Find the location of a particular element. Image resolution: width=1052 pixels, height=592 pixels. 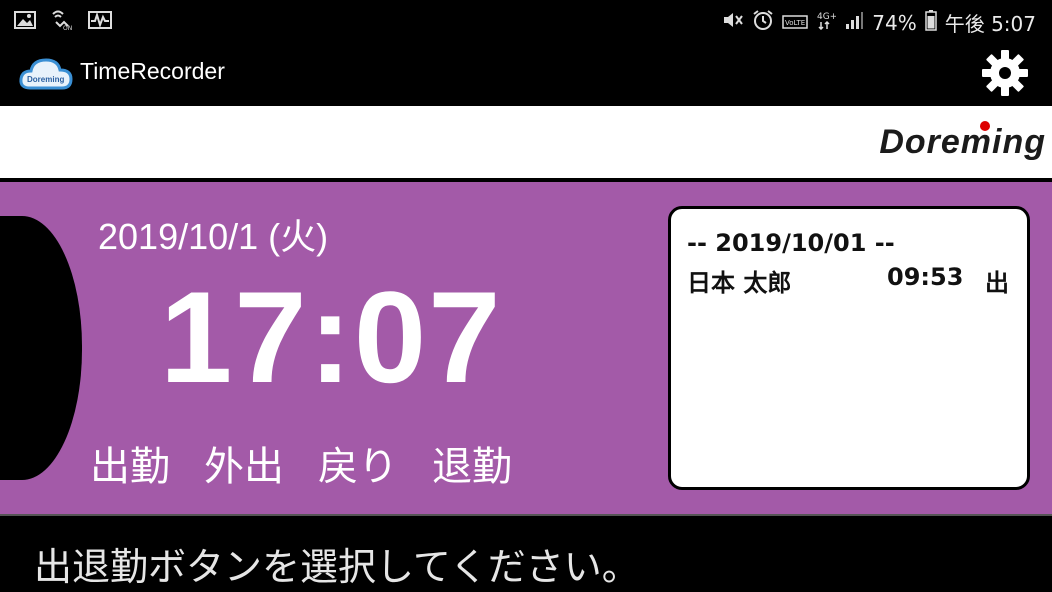

mute-icon is located at coordinates (733, 22).